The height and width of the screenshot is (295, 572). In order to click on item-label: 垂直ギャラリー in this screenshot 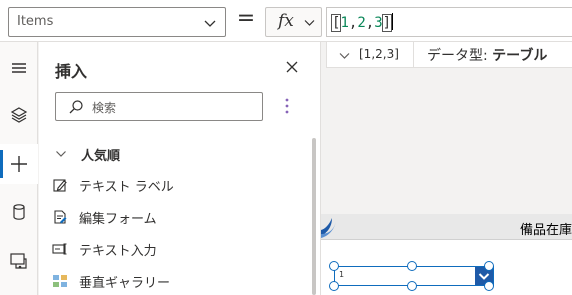, I will do `click(125, 283)`.